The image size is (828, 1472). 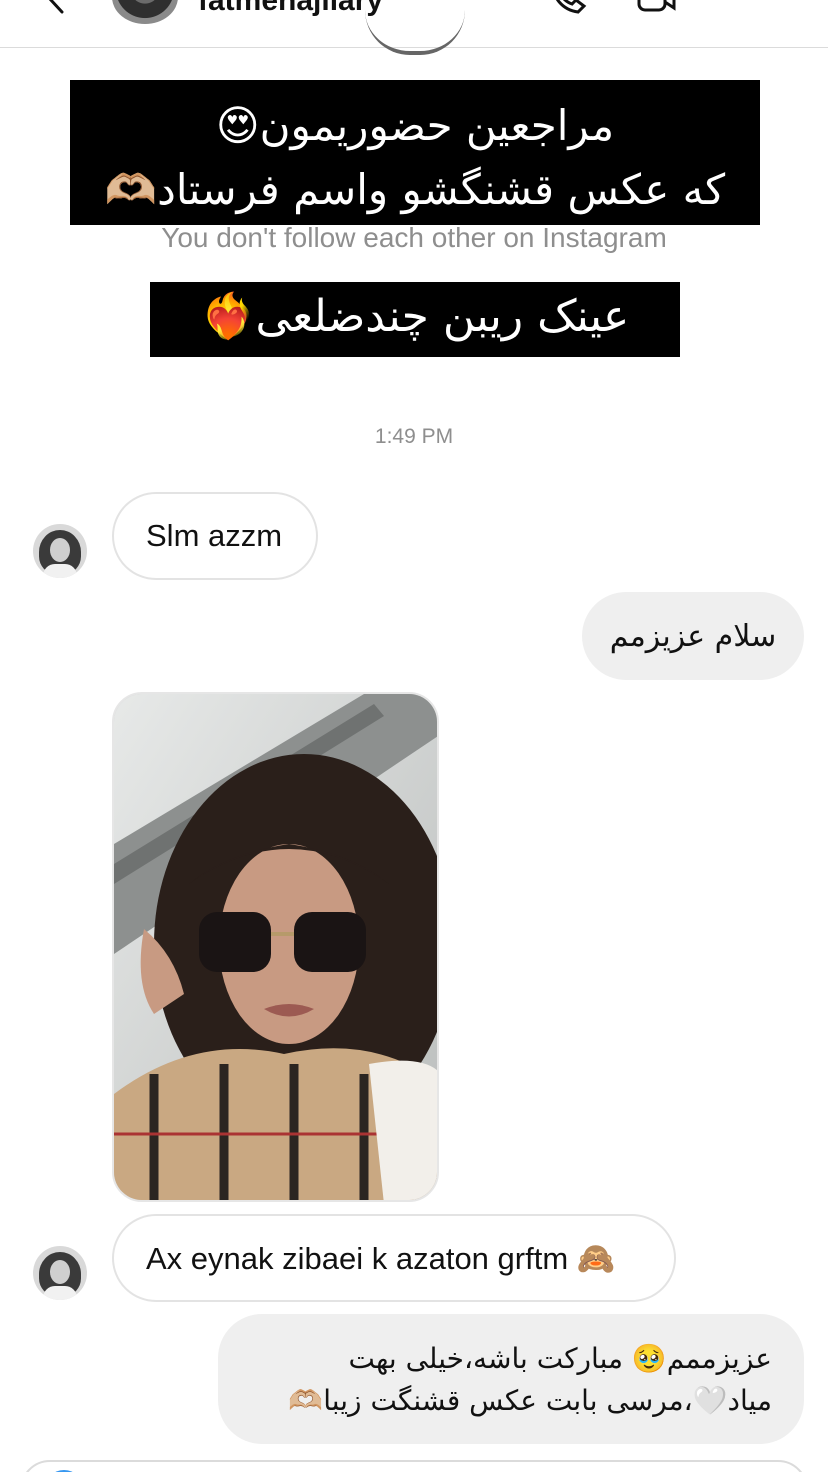 What do you see at coordinates (381, 1258) in the screenshot?
I see `message-text: Ax eynak zibaei k azaton grftm 🙈` at bounding box center [381, 1258].